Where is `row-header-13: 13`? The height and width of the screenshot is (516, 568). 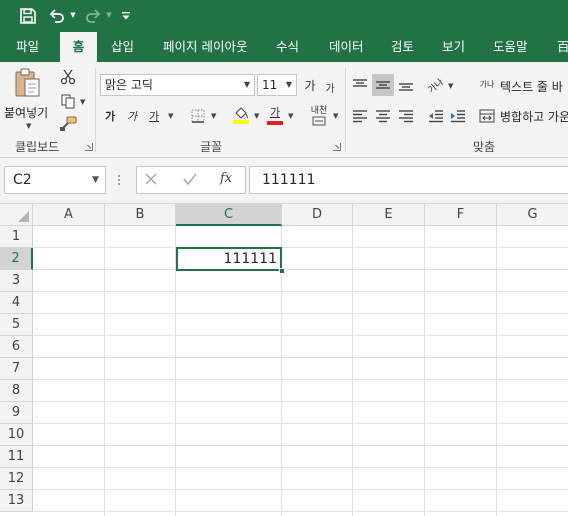
row-header-13: 13 is located at coordinates (16, 501).